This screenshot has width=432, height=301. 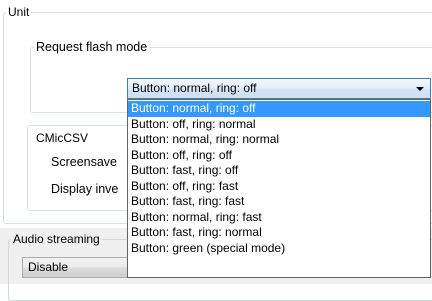 What do you see at coordinates (279, 156) in the screenshot?
I see `dropdown-option: Button: off, ring: off` at bounding box center [279, 156].